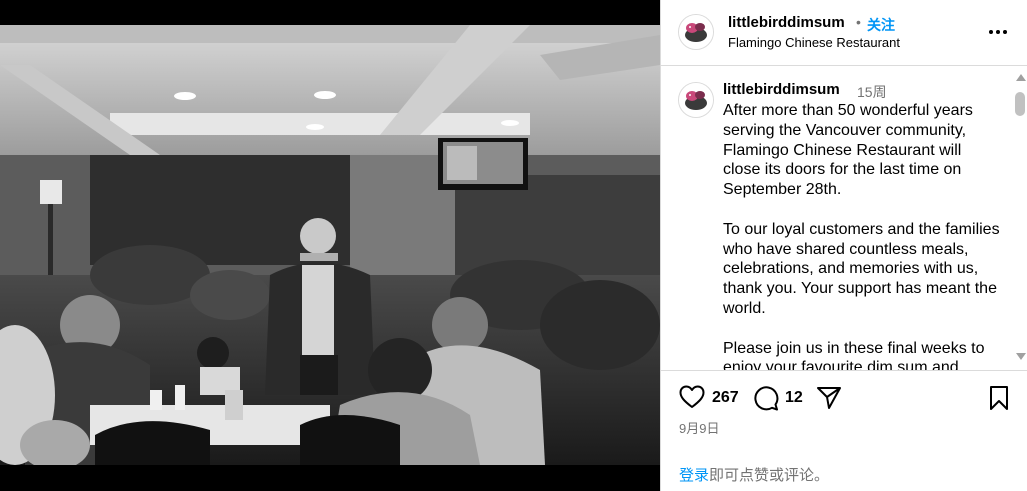 The image size is (1027, 491). What do you see at coordinates (699, 427) in the screenshot?
I see `post-date: 9月9日` at bounding box center [699, 427].